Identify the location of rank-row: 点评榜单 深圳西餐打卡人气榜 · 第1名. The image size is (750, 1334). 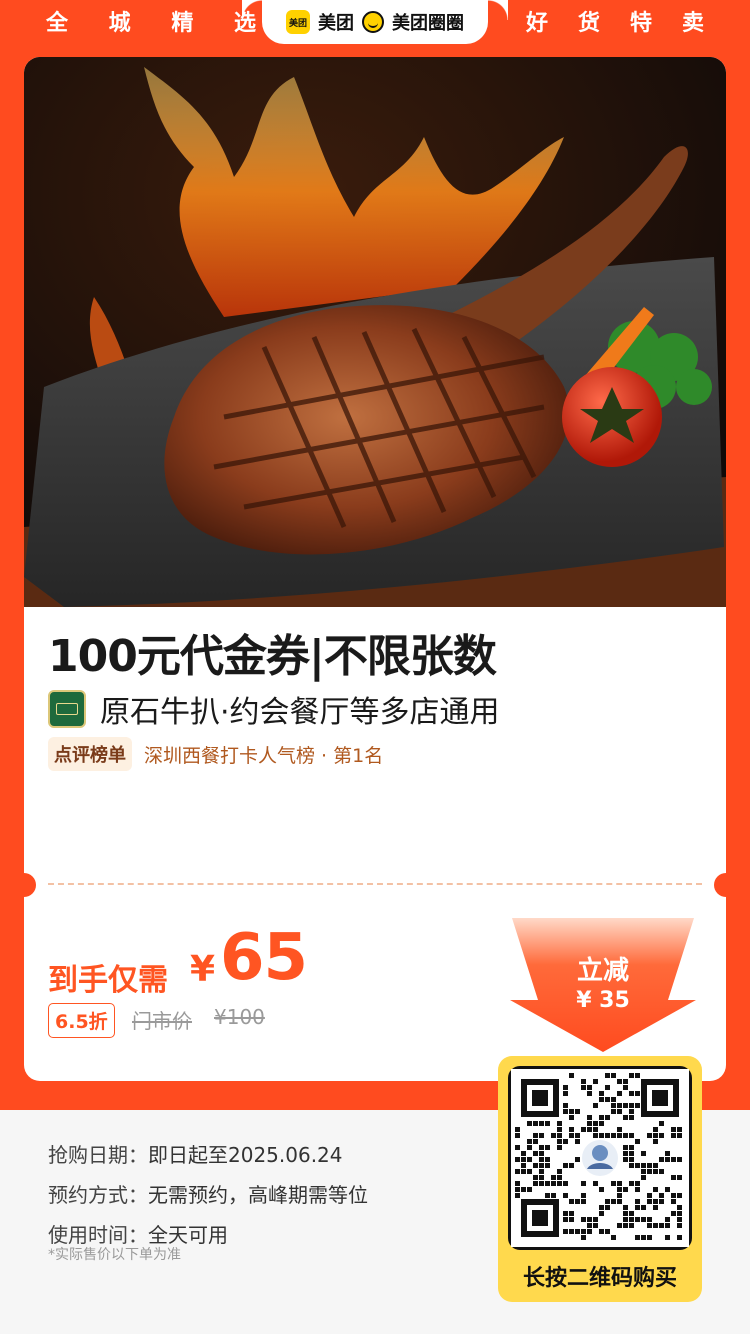
(215, 754).